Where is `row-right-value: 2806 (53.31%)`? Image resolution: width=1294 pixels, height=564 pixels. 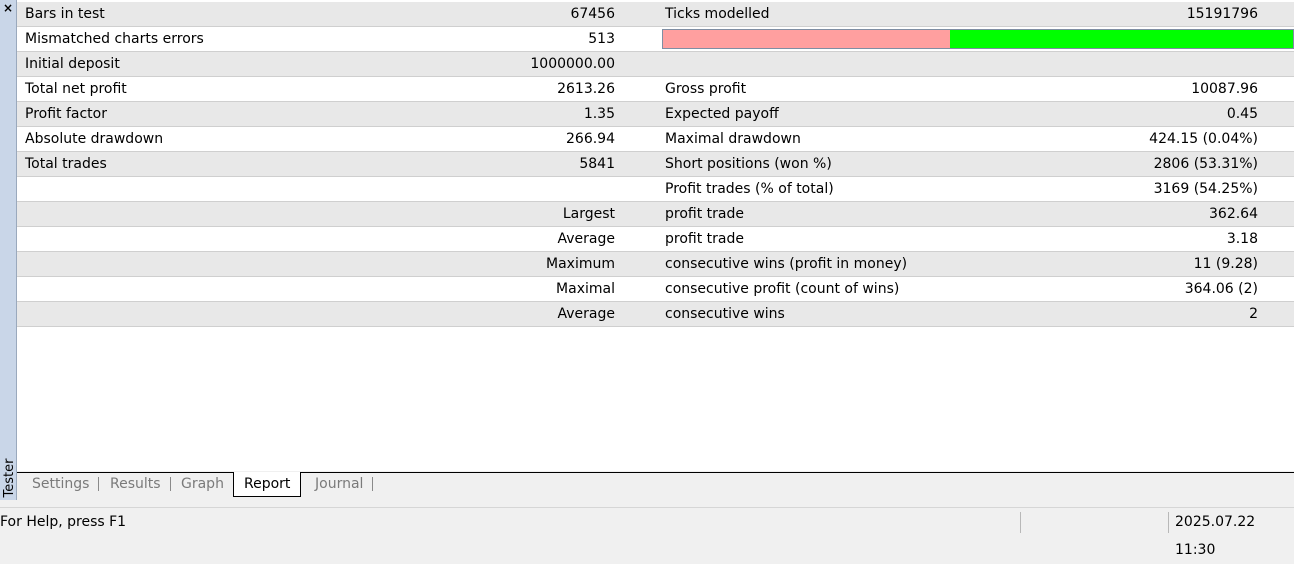
row-right-value: 2806 (53.31%) is located at coordinates (1205, 164).